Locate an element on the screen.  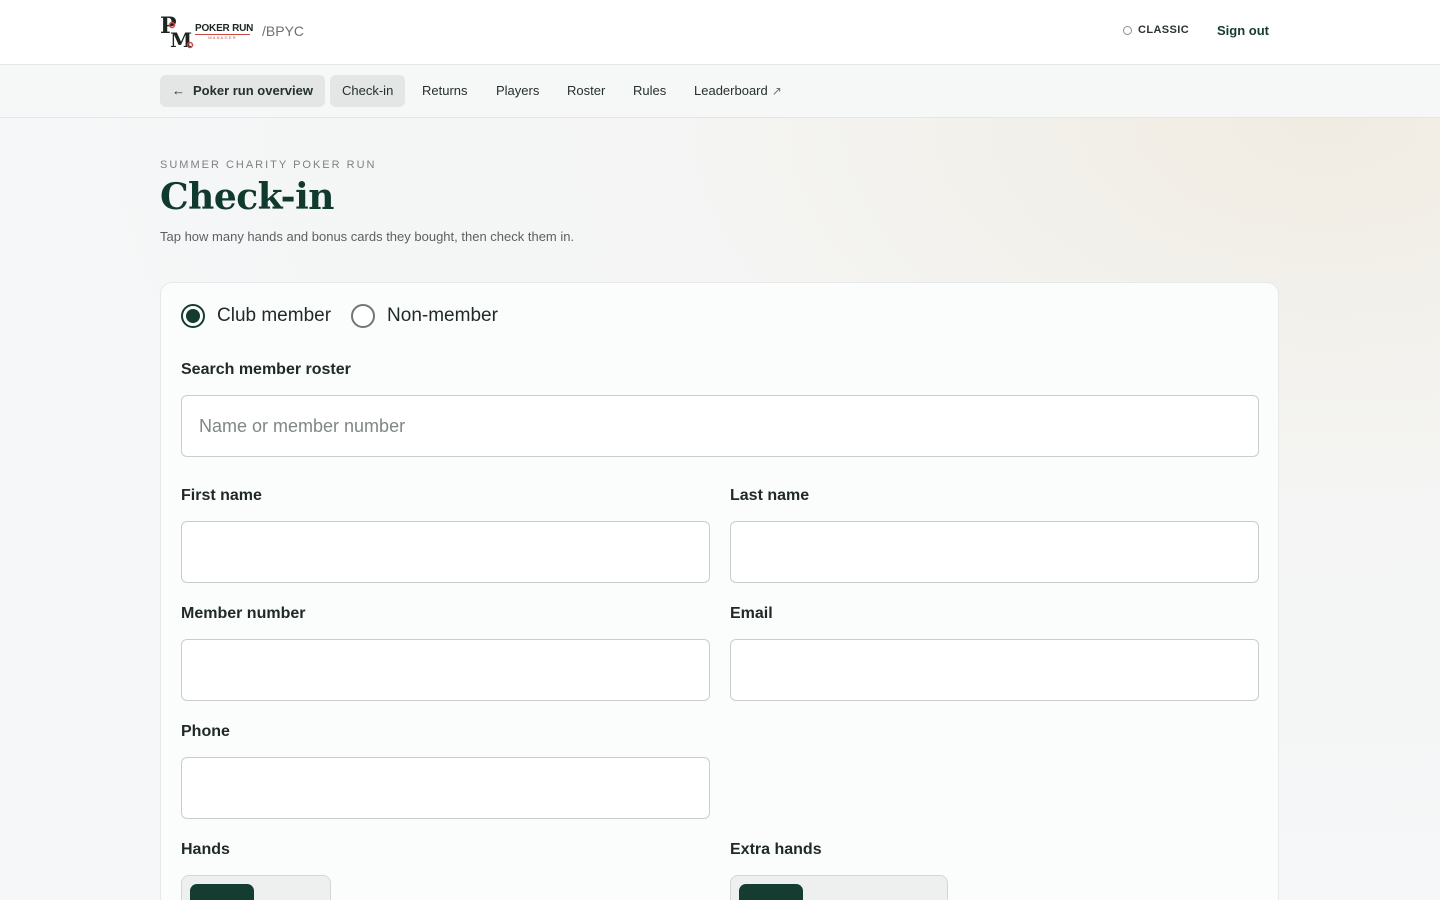
first-name-input is located at coordinates (445, 552).